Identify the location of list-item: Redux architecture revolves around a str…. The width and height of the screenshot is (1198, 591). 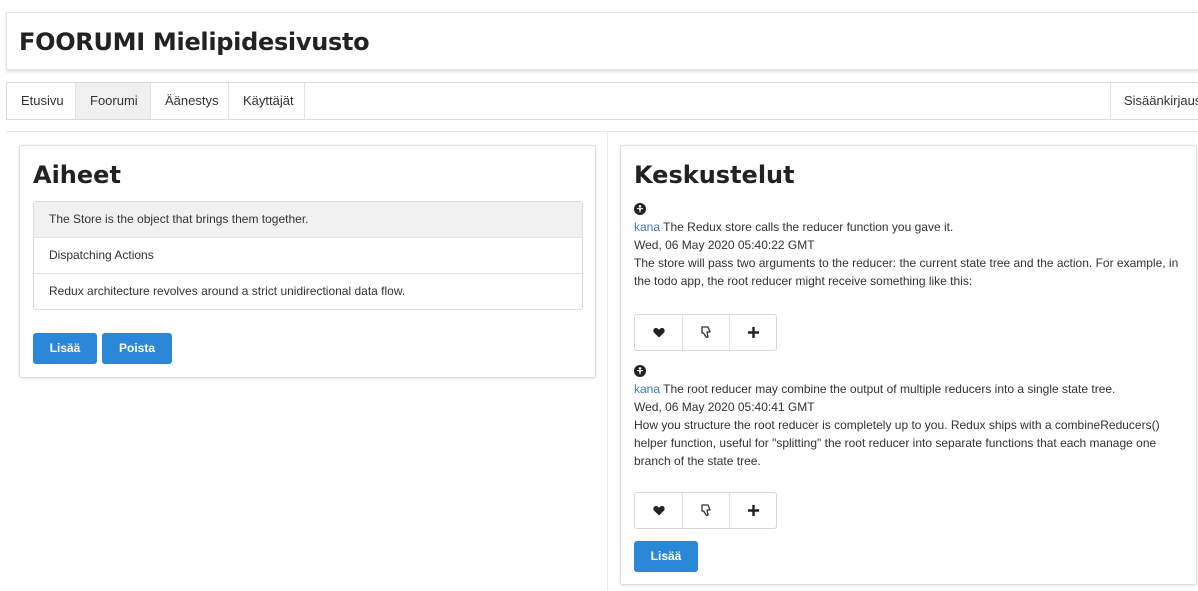
(308, 291).